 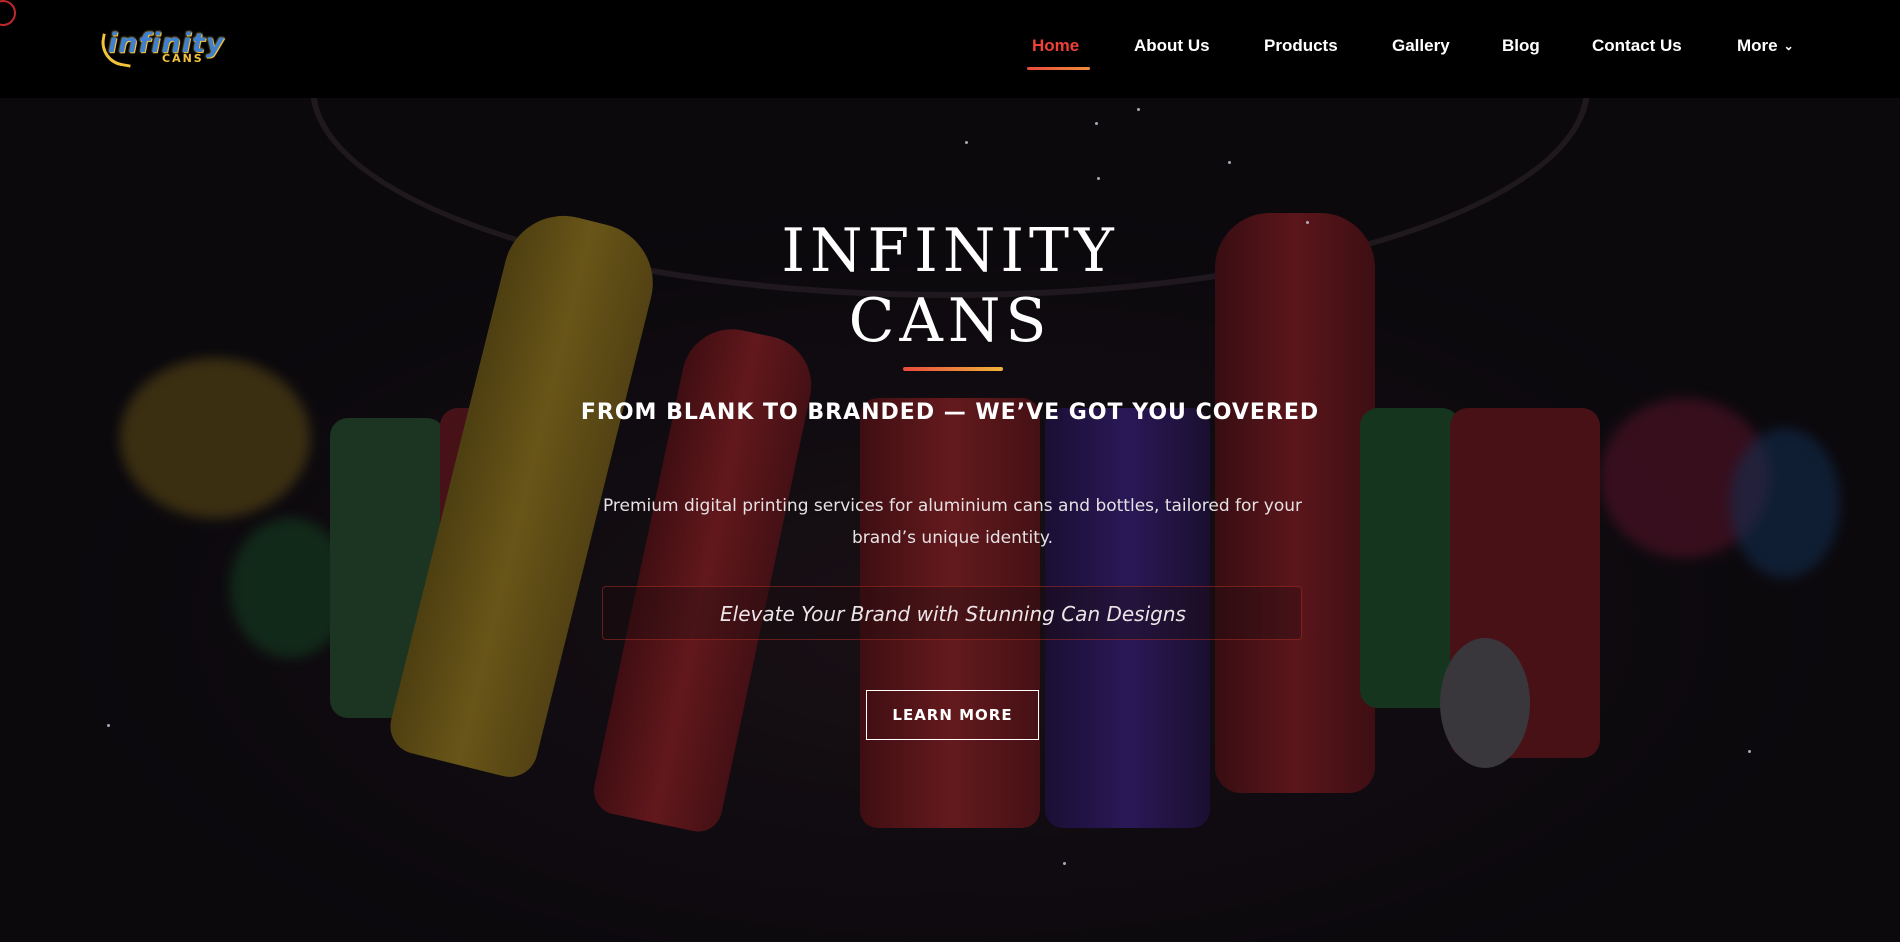 What do you see at coordinates (183, 58) in the screenshot?
I see `logo-subtext: CANS` at bounding box center [183, 58].